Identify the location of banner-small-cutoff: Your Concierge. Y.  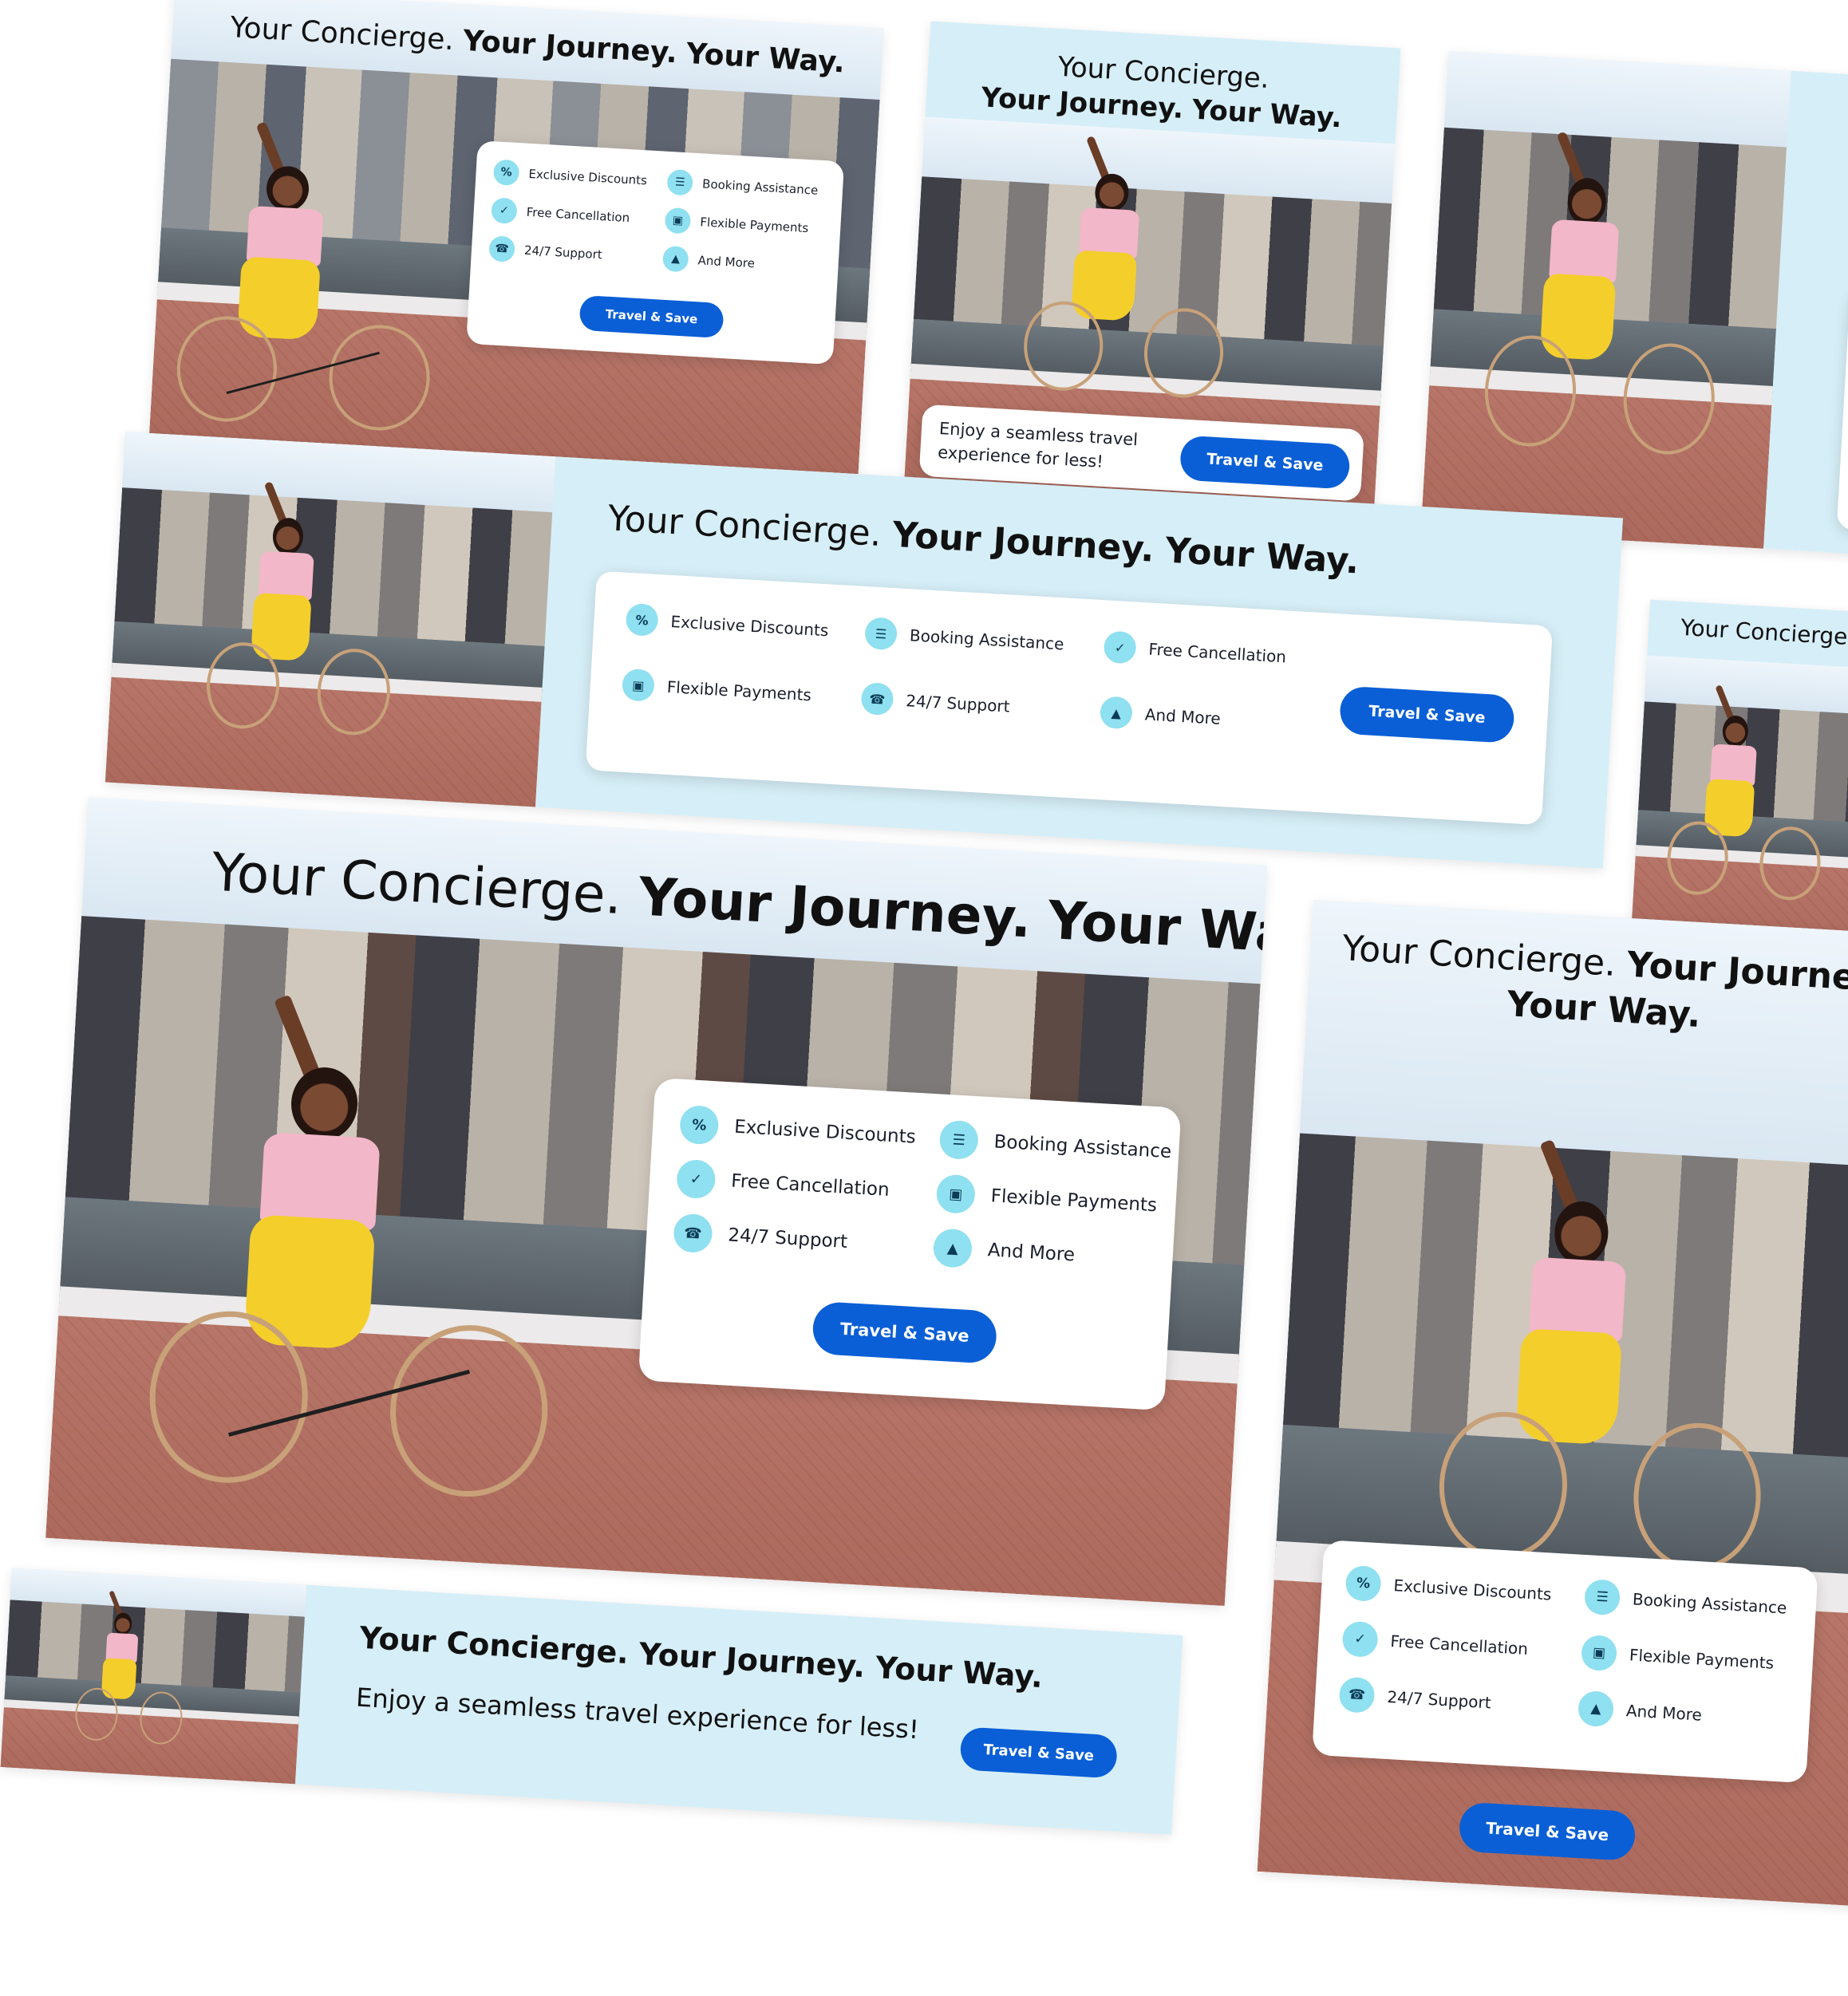
(1739, 778).